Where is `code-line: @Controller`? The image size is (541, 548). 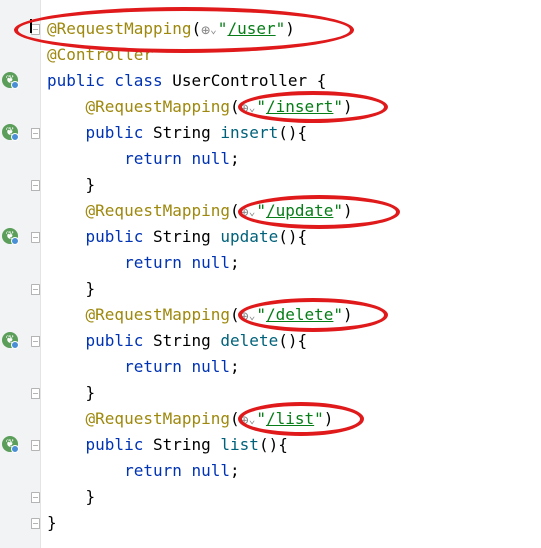 code-line: @Controller is located at coordinates (100, 55).